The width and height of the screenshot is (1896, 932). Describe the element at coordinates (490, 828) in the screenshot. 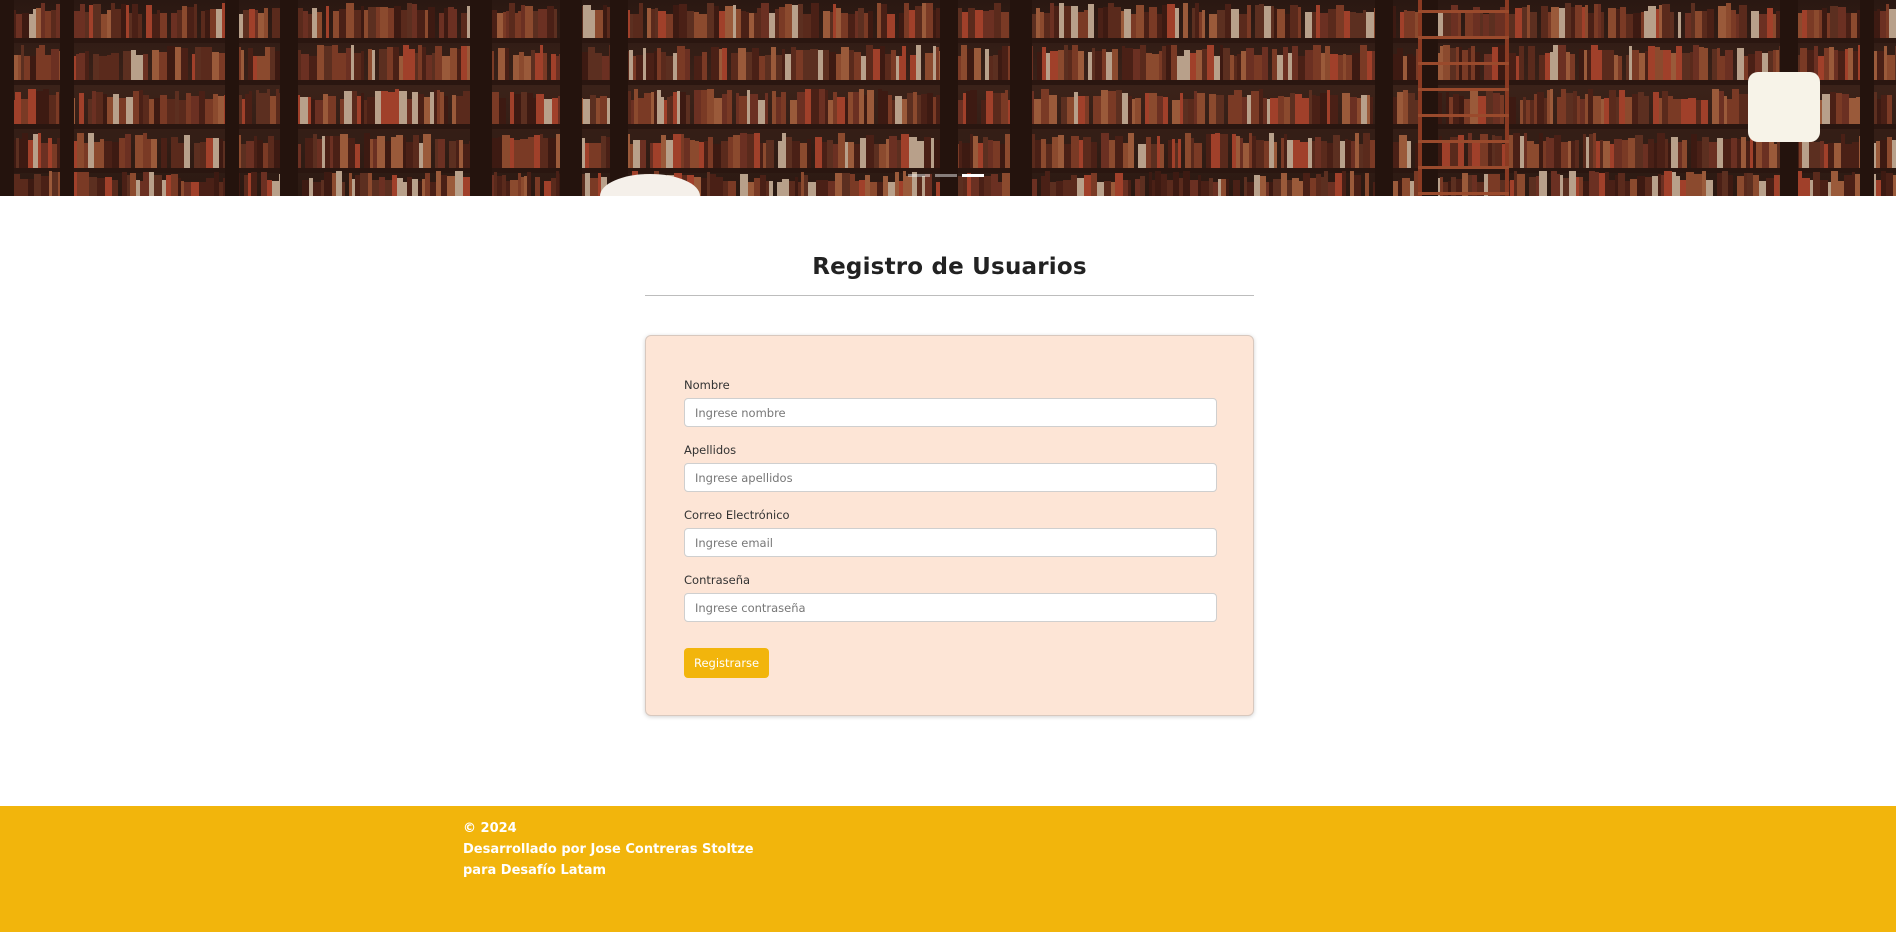

I see `footer-copyright: © 2024` at that location.